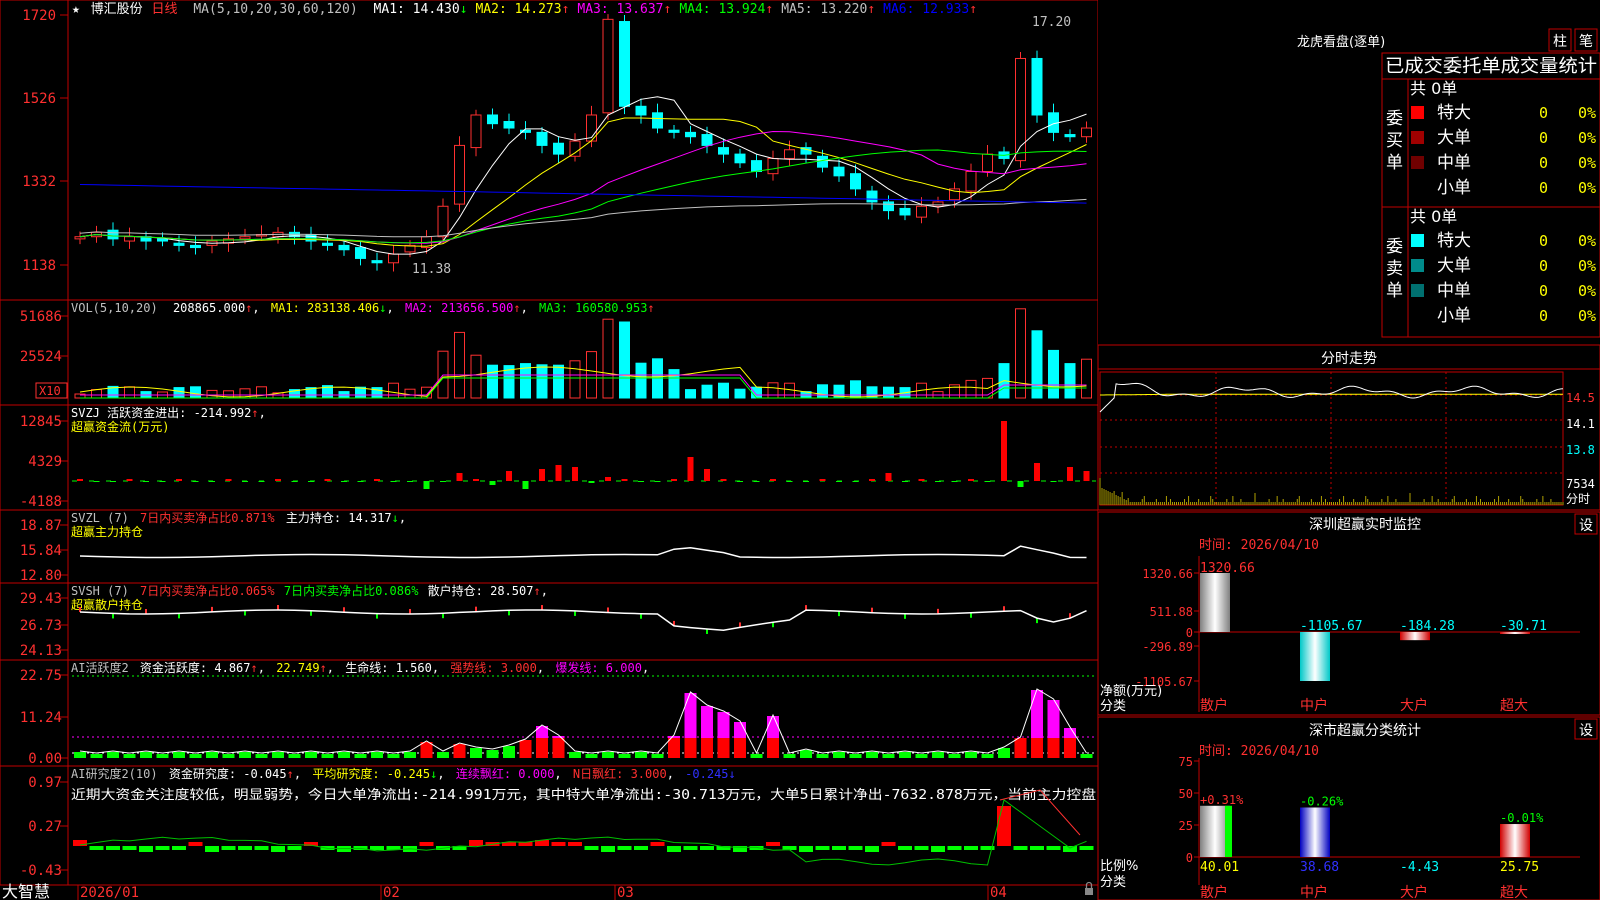 The width and height of the screenshot is (1600, 900). I want to click on group-label-char: 委, so click(1394, 247).